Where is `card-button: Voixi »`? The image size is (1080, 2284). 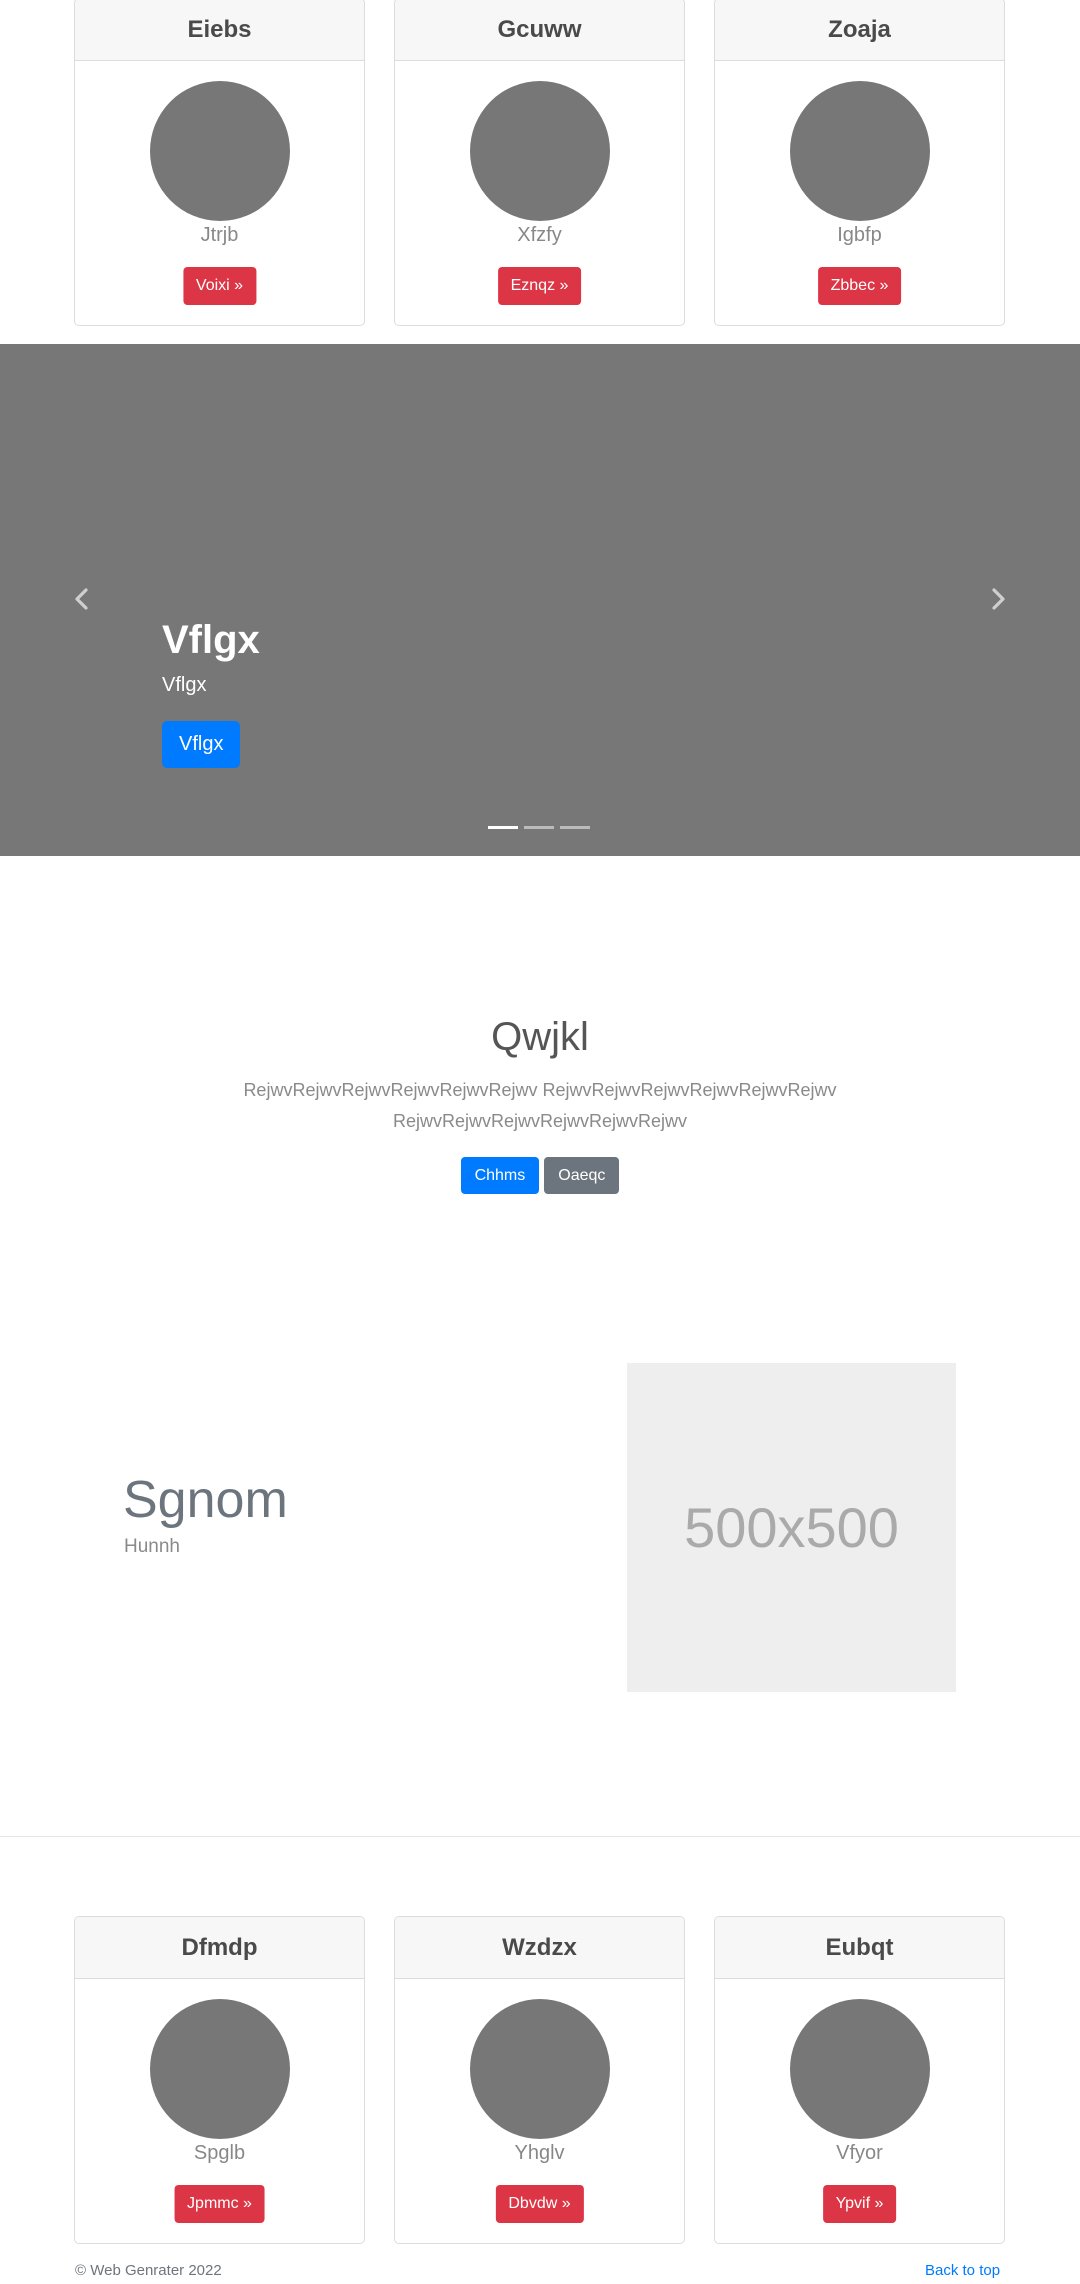
card-button: Voixi » is located at coordinates (219, 286).